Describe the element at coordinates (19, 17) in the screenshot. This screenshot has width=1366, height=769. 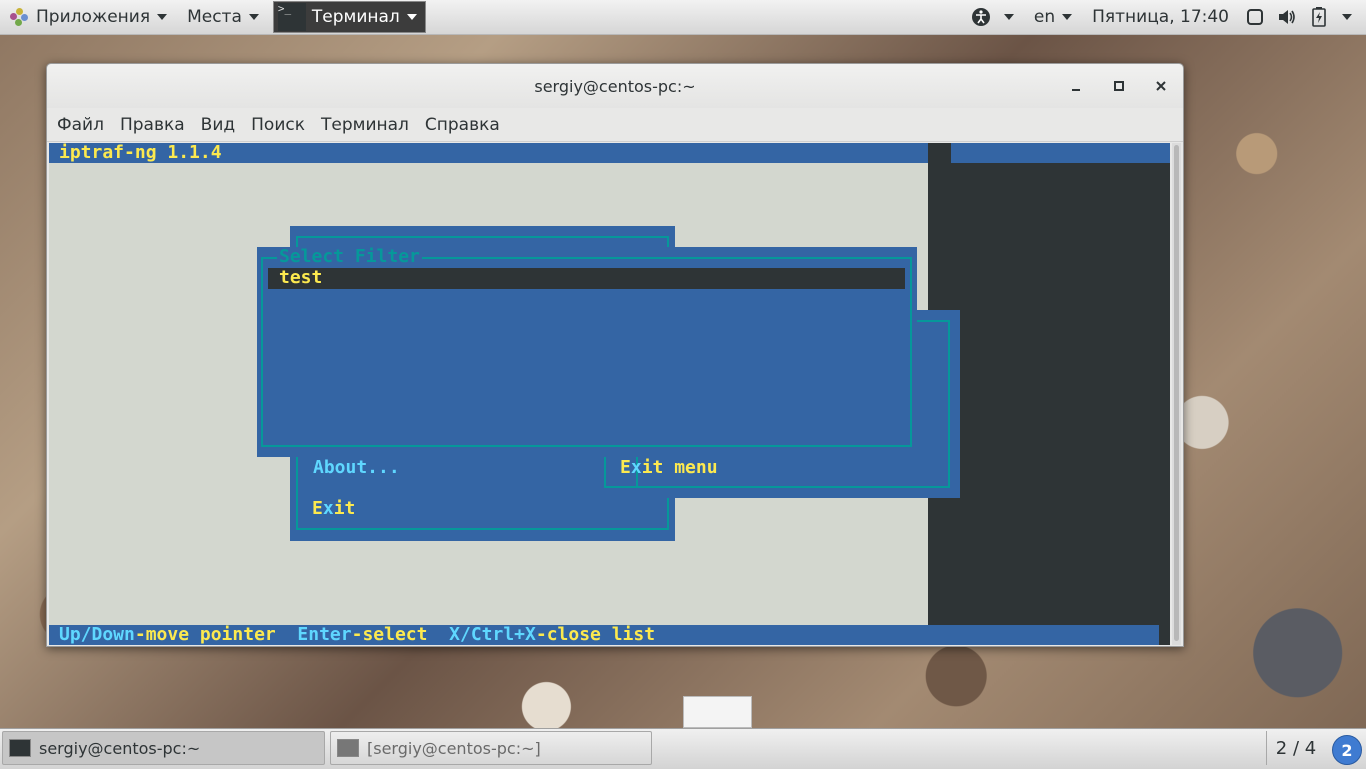
I see `applications-icon` at that location.